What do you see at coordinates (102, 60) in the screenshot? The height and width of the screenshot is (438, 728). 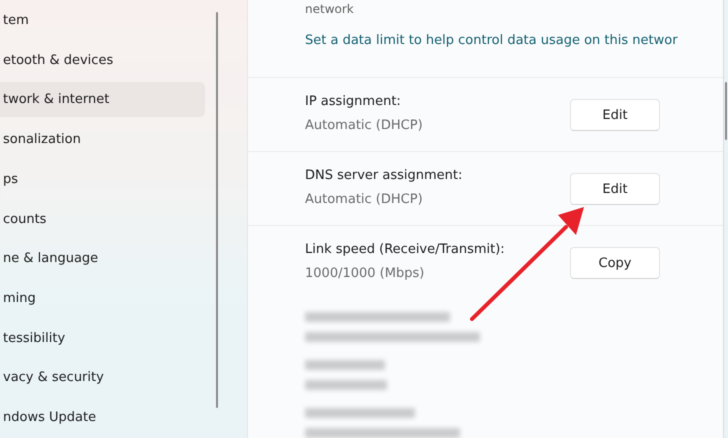 I see `nav-item: etooth & devices` at bounding box center [102, 60].